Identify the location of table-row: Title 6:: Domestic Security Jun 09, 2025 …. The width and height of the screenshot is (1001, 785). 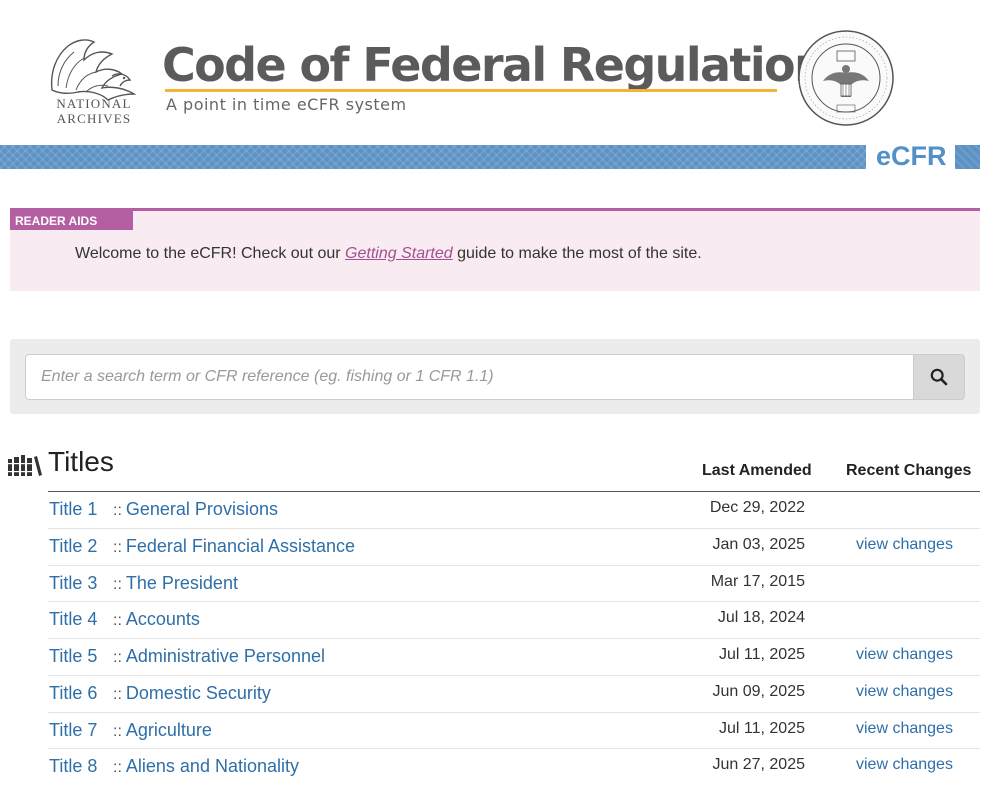
(514, 694).